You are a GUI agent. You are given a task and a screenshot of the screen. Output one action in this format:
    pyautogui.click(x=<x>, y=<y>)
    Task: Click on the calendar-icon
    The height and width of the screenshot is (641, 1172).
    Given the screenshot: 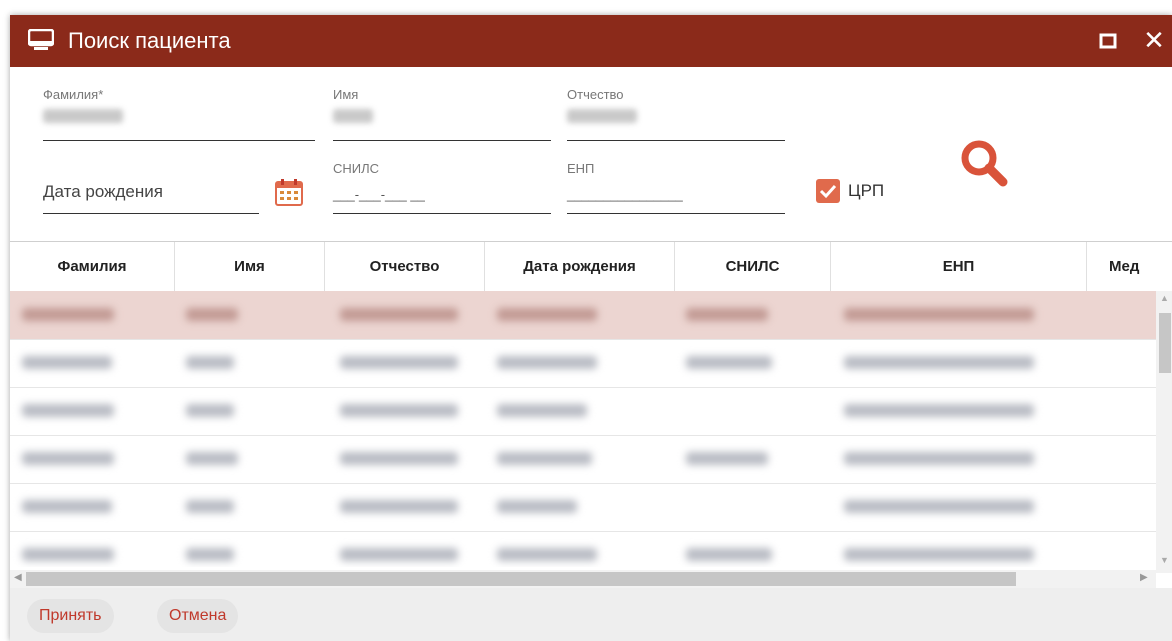 What is the action you would take?
    pyautogui.click(x=289, y=192)
    